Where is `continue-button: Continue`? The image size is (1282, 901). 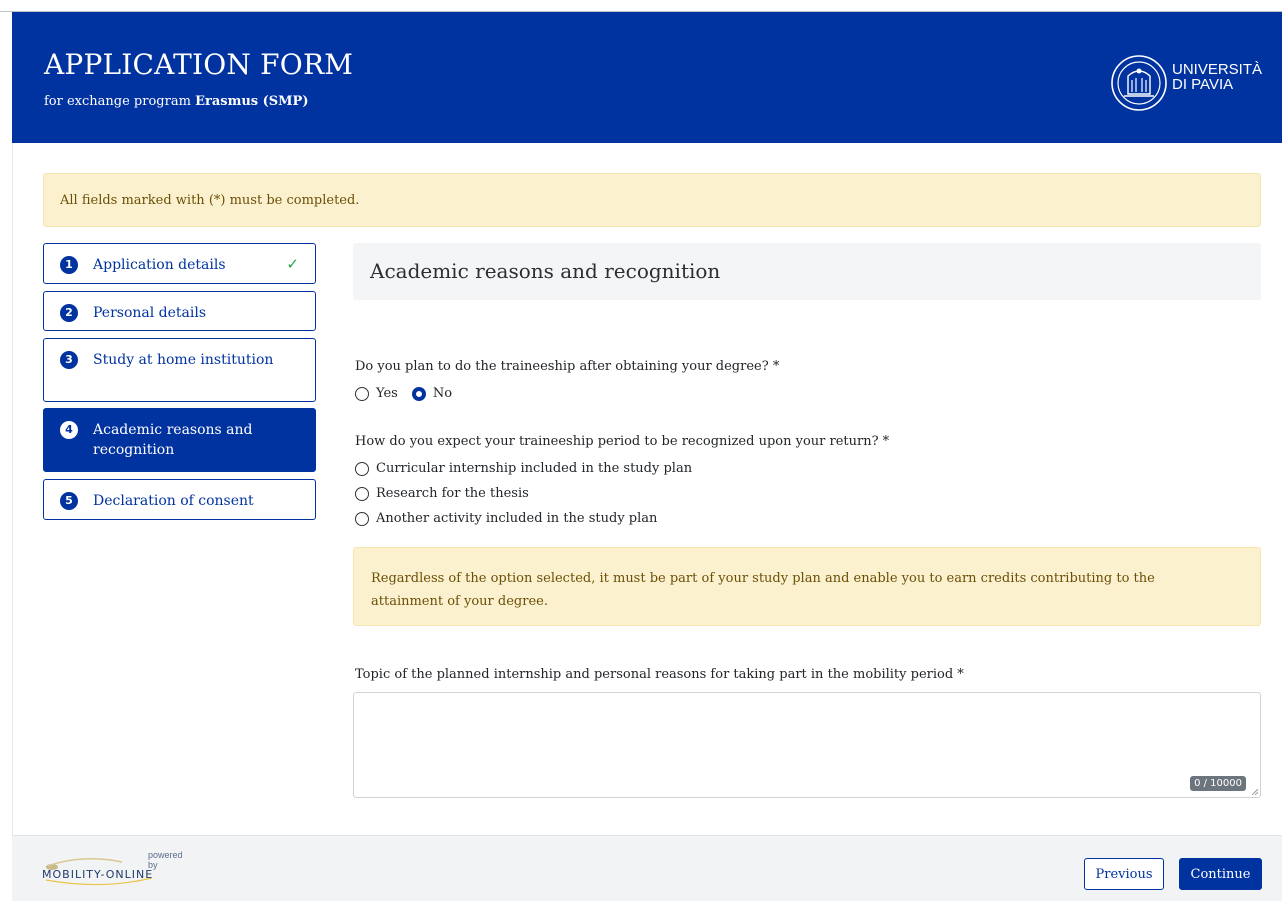 continue-button: Continue is located at coordinates (1220, 874).